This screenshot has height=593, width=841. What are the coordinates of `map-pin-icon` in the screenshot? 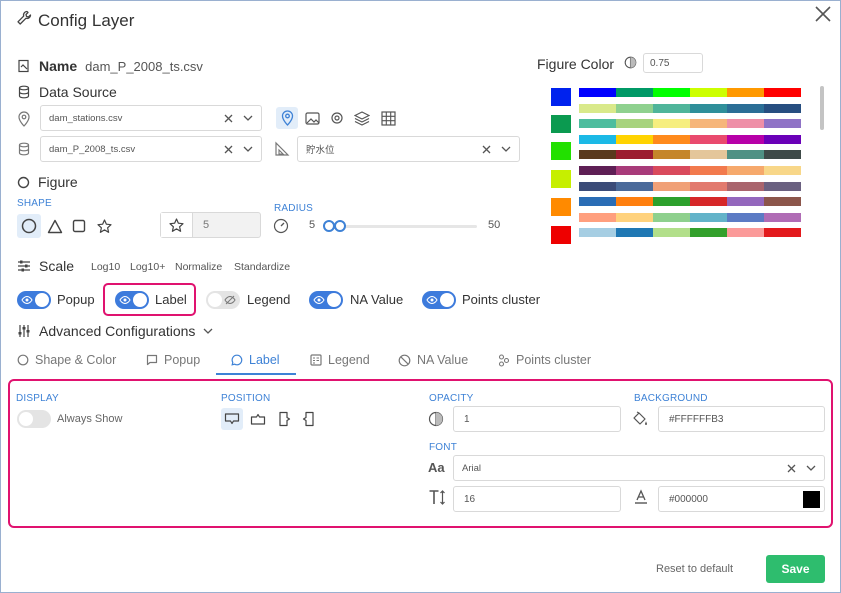 It's located at (287, 118).